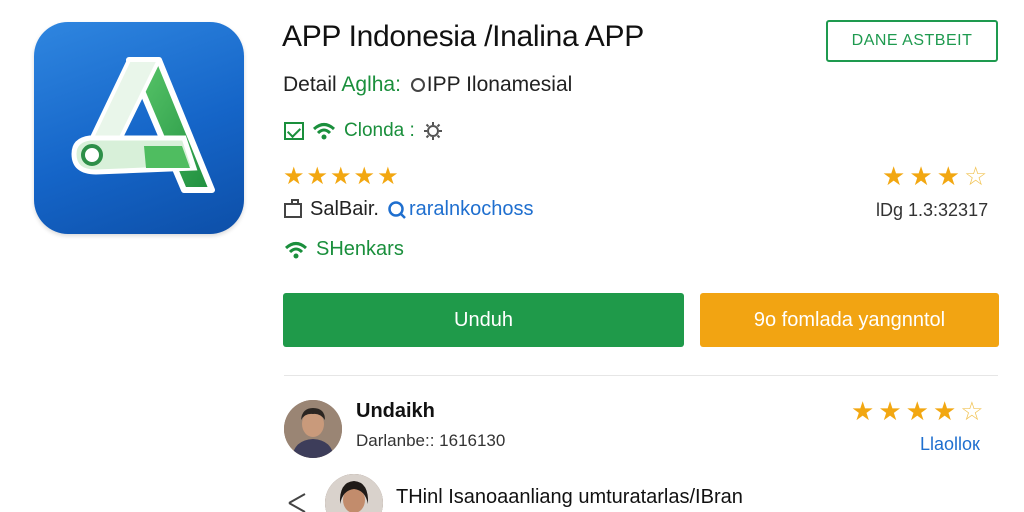 This screenshot has width=1024, height=512. I want to click on developer-row: Clonda :, so click(363, 131).